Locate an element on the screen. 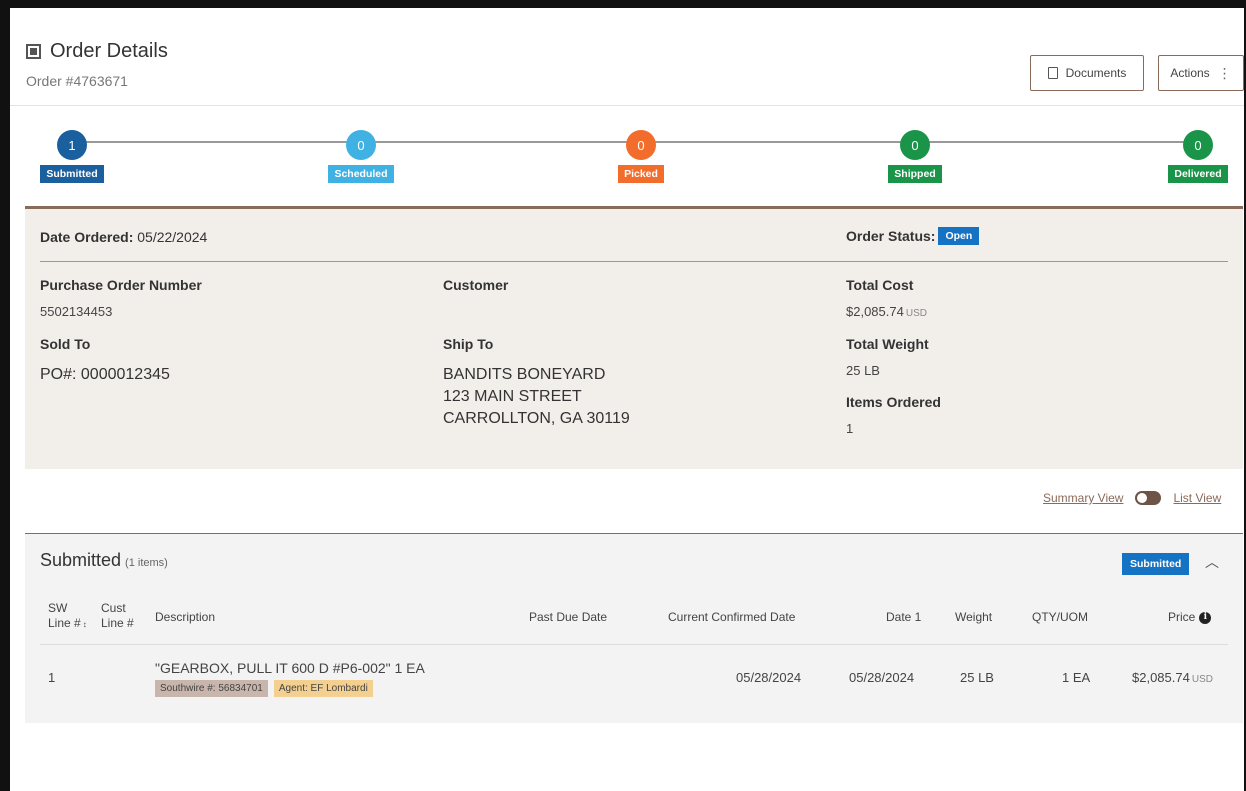 The width and height of the screenshot is (1246, 791). order-status-label: Order Status: is located at coordinates (891, 236).